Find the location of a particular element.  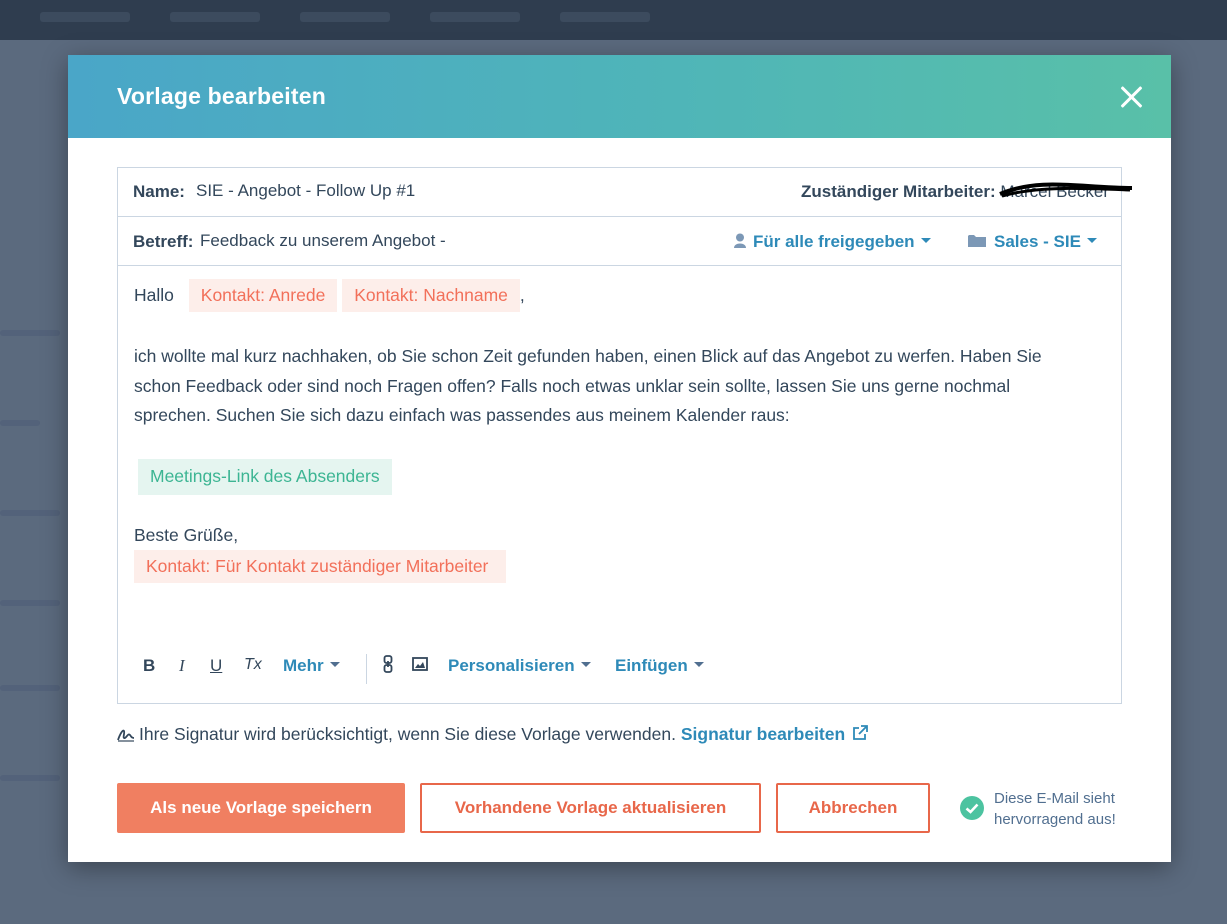

background-topbar is located at coordinates (613, 20).